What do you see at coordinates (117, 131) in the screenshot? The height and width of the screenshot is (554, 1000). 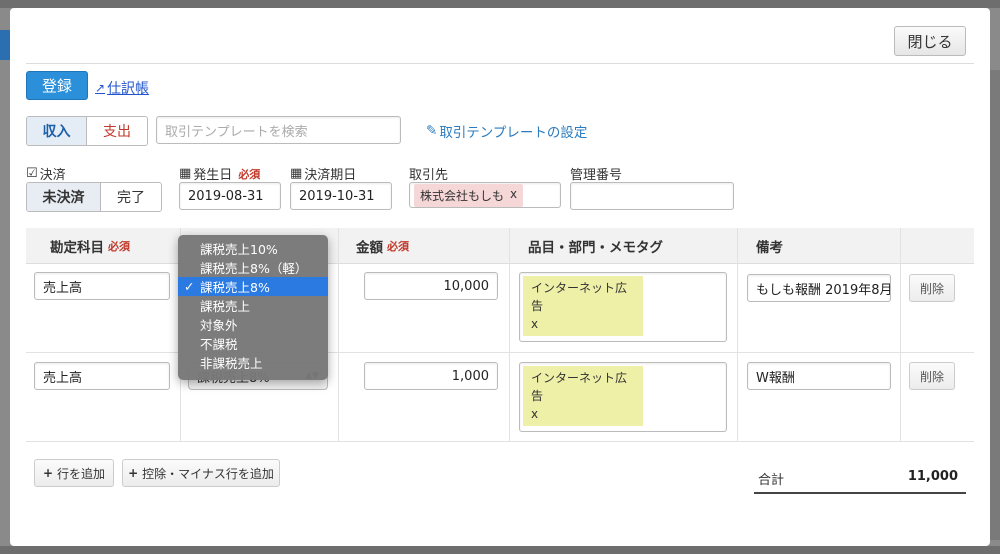 I see `expense-tab: 支出` at bounding box center [117, 131].